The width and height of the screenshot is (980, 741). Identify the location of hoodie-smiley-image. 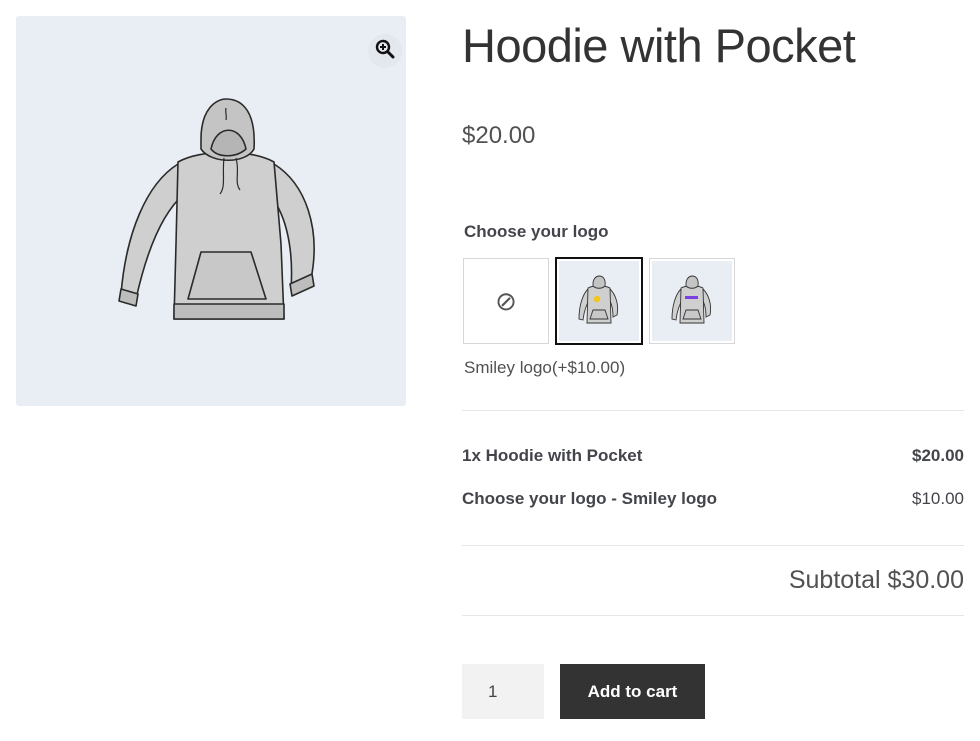
(599, 301).